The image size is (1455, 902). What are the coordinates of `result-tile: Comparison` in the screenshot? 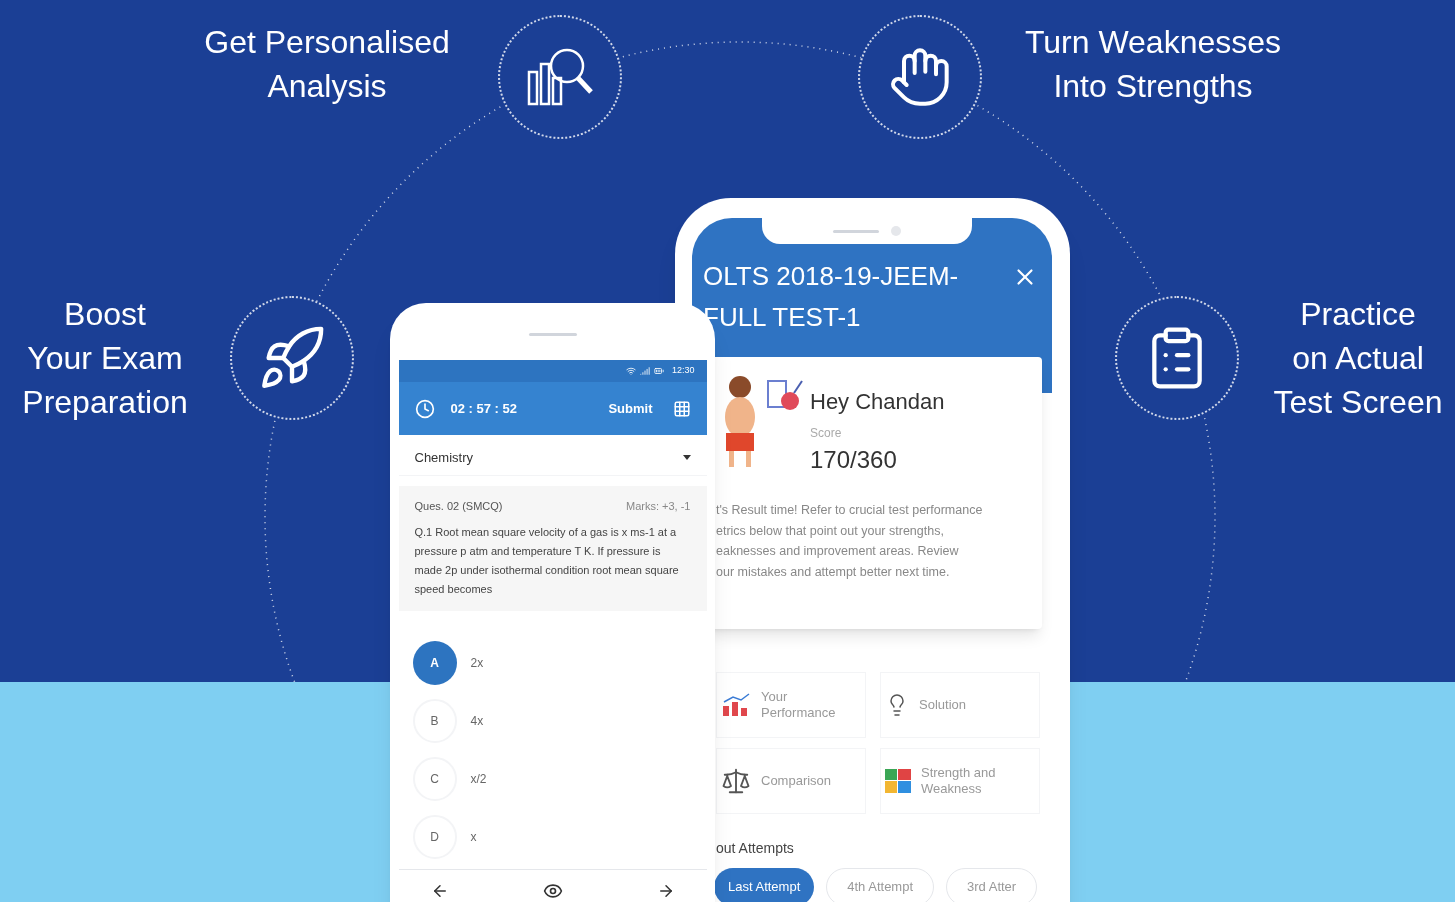 It's located at (791, 781).